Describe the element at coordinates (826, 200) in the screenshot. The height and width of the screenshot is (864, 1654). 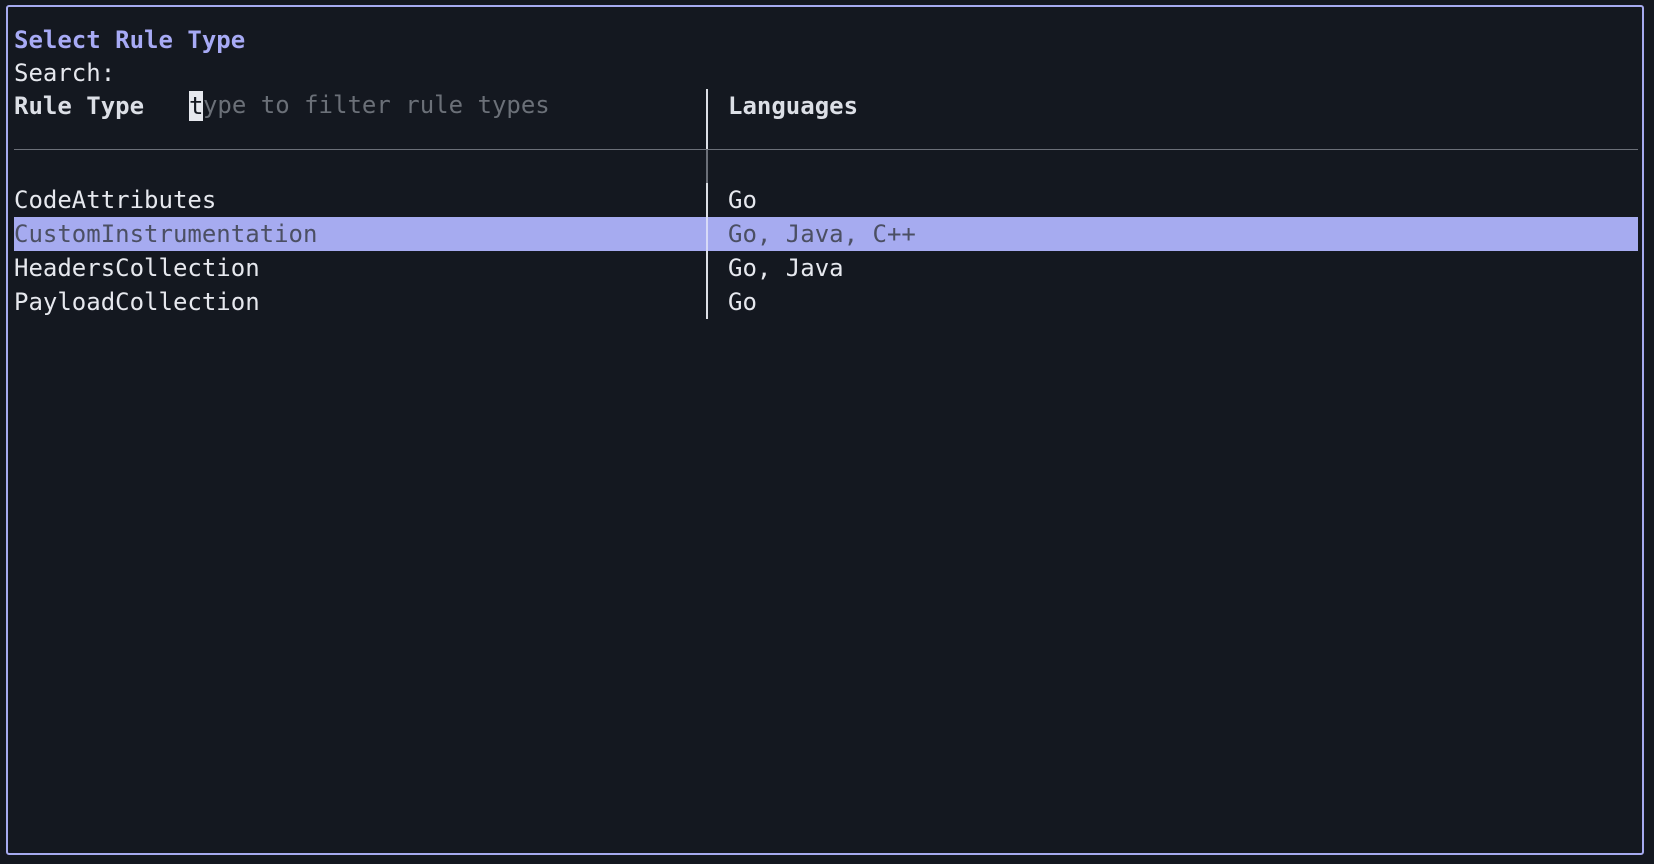
I see `table-row: CodeAttributes Go` at that location.